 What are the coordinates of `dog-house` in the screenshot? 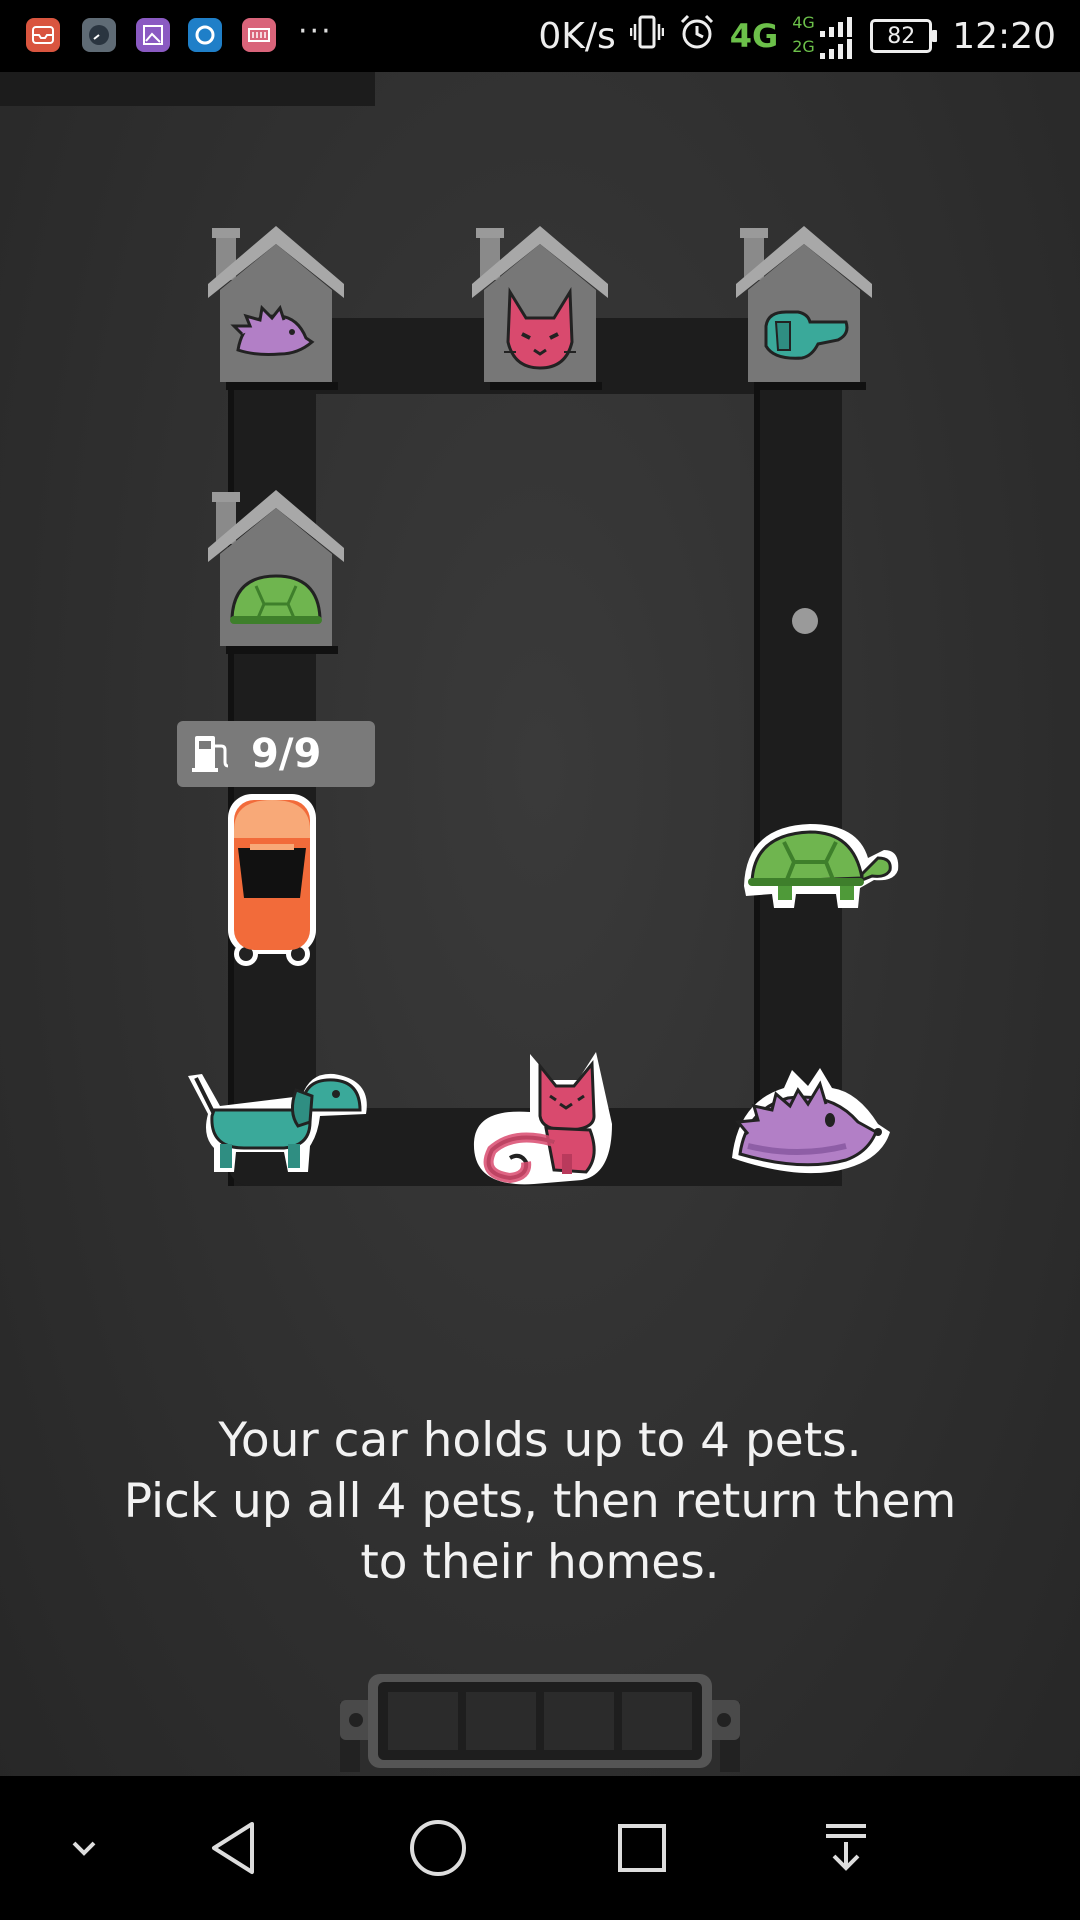 It's located at (804, 307).